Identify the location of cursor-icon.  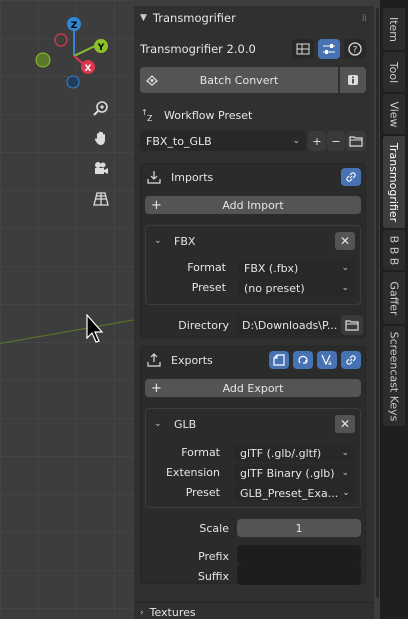
(95, 328).